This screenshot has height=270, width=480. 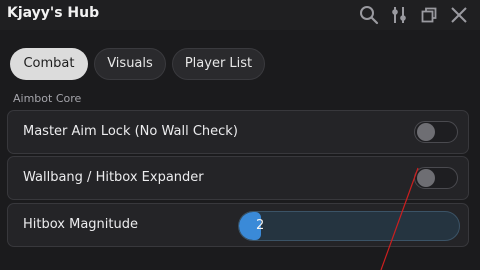 What do you see at coordinates (130, 64) in the screenshot?
I see `tab-visuals: Visuals` at bounding box center [130, 64].